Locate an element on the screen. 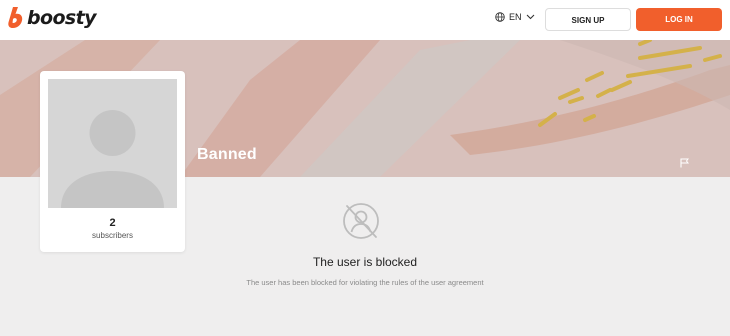 This screenshot has width=730, height=336. chevron-down-icon is located at coordinates (530, 17).